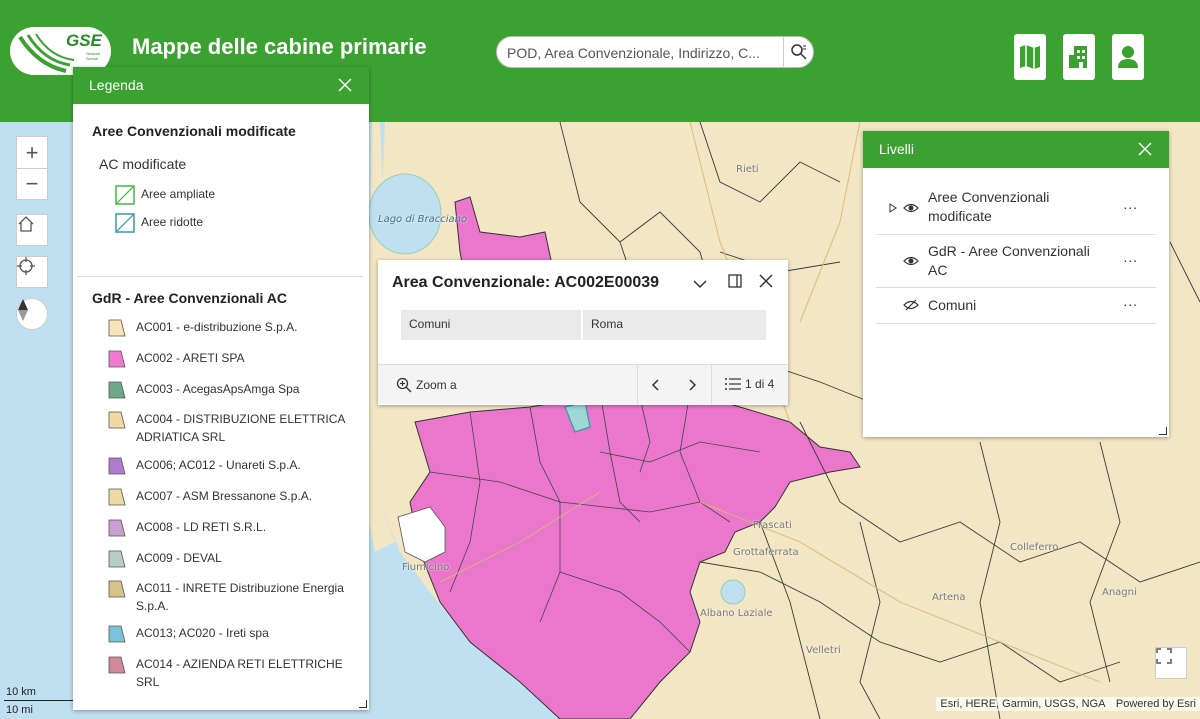 This screenshot has width=1200, height=719. Describe the element at coordinates (1016, 149) in the screenshot. I see `layers-header: Livelli` at that location.